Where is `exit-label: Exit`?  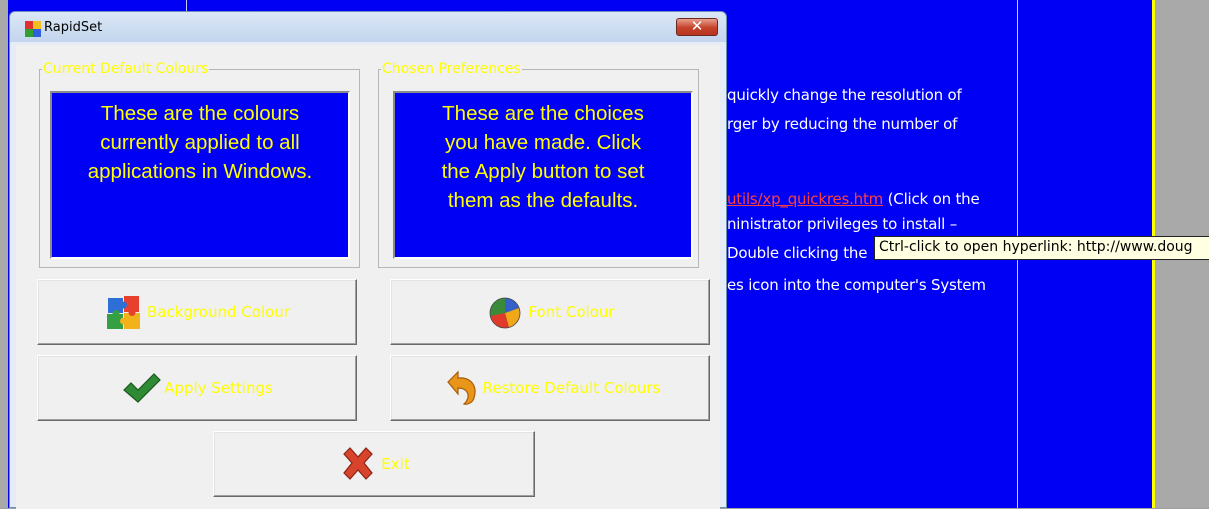 exit-label: Exit is located at coordinates (395, 464).